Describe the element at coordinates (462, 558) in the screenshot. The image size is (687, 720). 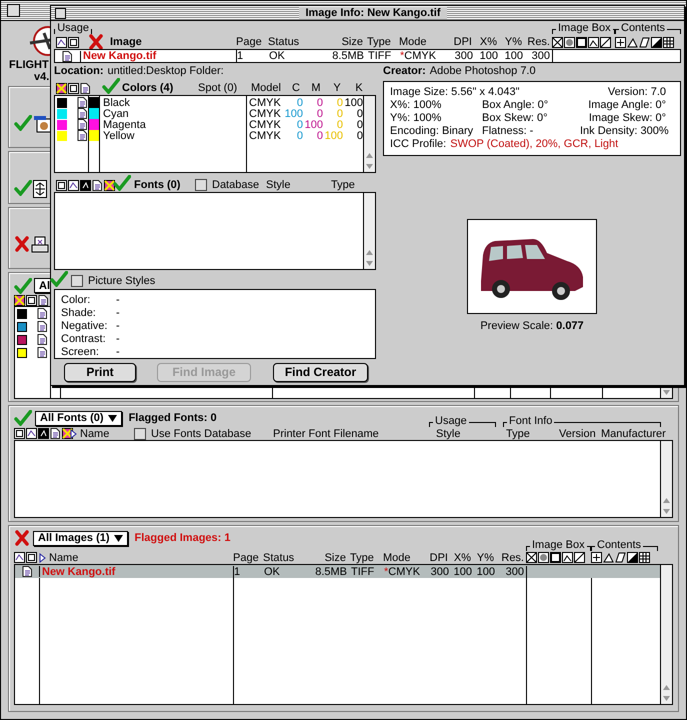
I see `column-header: X%` at that location.